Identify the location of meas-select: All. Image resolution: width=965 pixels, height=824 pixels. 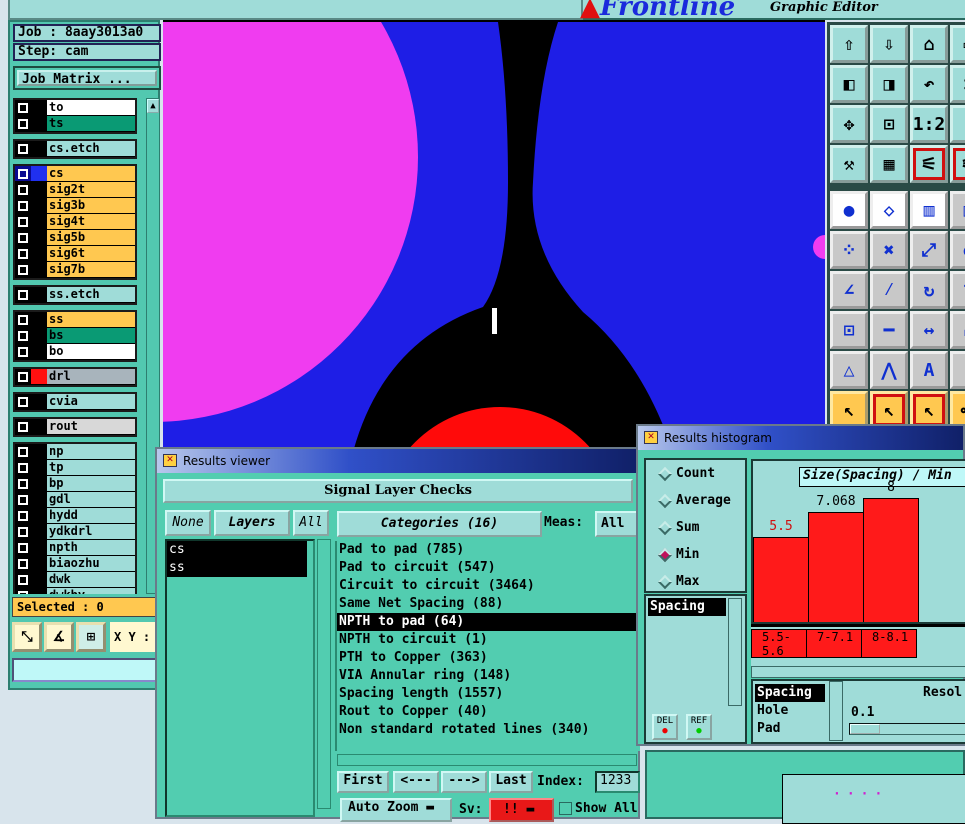
(617, 524).